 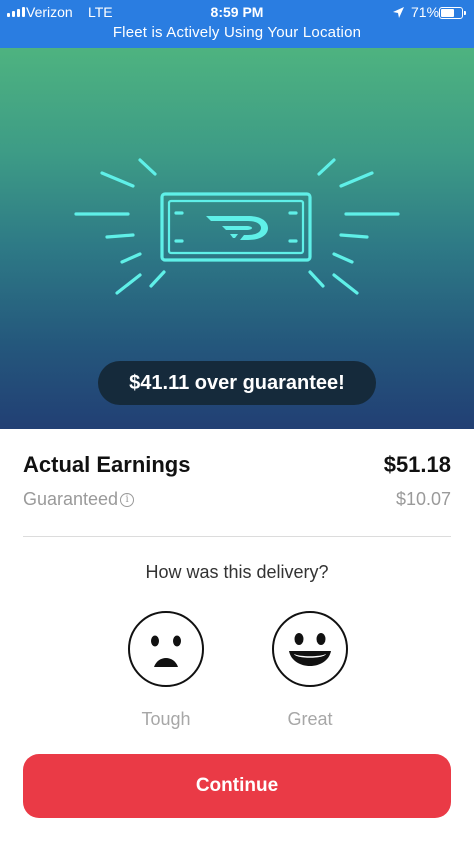 What do you see at coordinates (237, 383) in the screenshot?
I see `over-guarantee-badge: $41.11 over guarantee!` at bounding box center [237, 383].